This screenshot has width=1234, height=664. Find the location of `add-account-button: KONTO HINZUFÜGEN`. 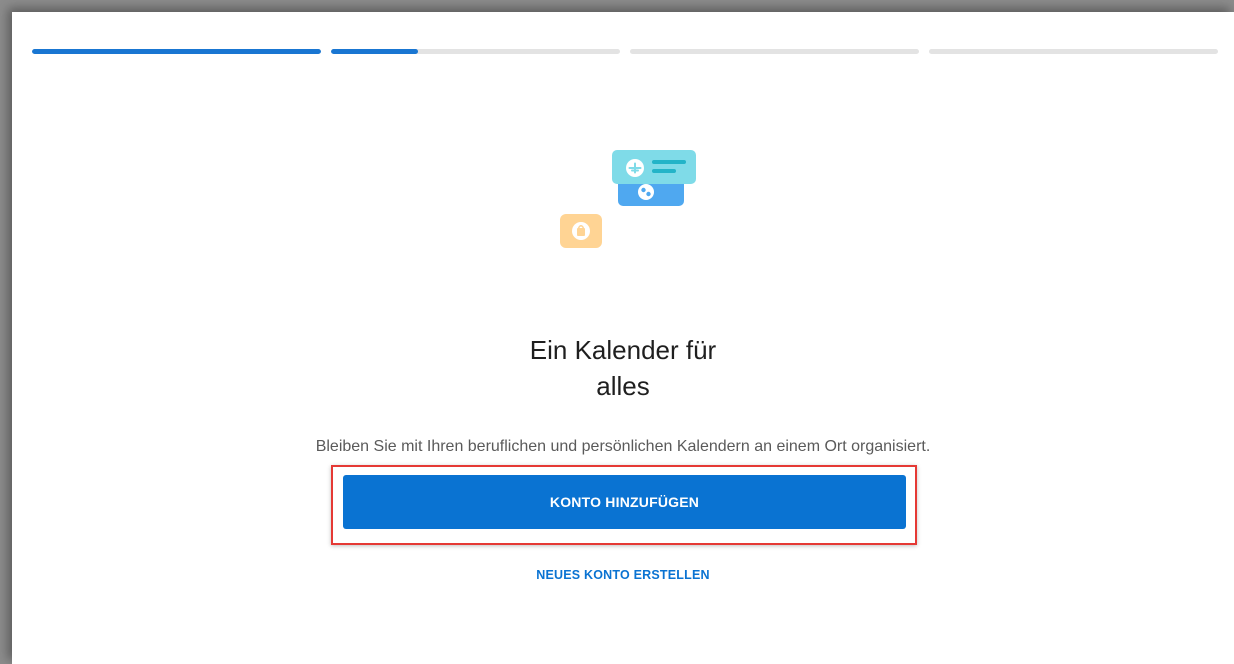

add-account-button: KONTO HINZUFÜGEN is located at coordinates (624, 502).